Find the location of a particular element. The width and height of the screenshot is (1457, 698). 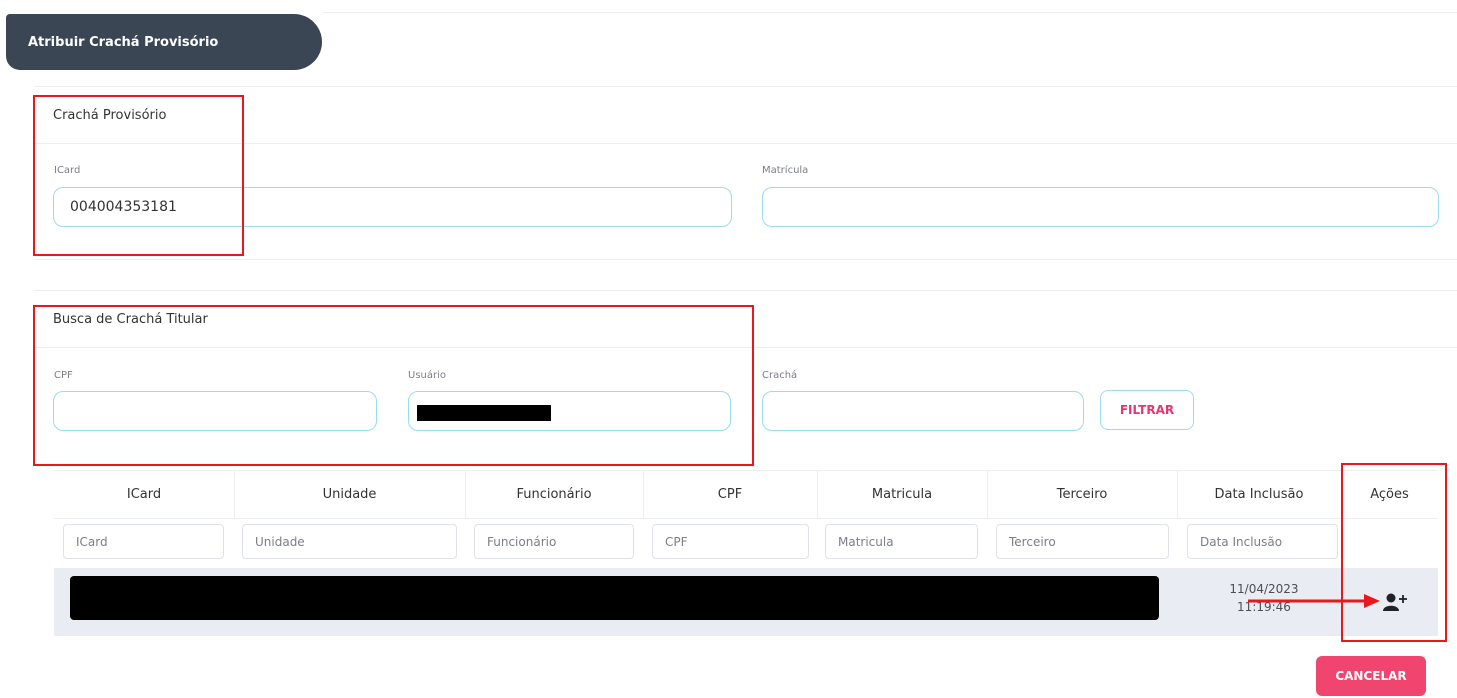

filter-unidade-input: Unidade is located at coordinates (349, 541).